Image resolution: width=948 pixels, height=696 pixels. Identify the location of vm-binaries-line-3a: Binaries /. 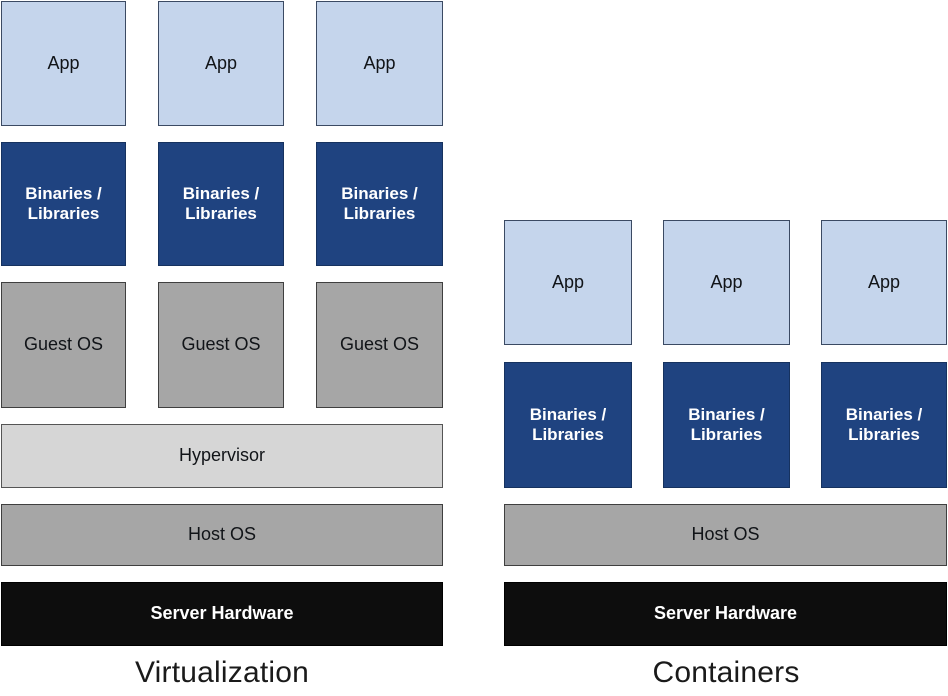
(379, 193).